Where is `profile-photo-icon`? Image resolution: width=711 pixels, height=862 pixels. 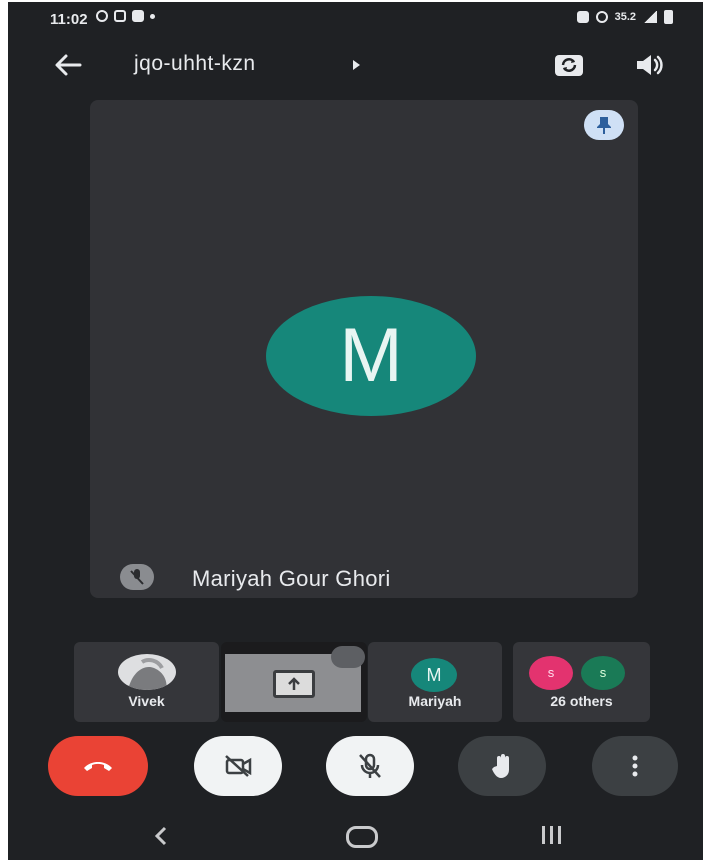
profile-photo-icon is located at coordinates (147, 672).